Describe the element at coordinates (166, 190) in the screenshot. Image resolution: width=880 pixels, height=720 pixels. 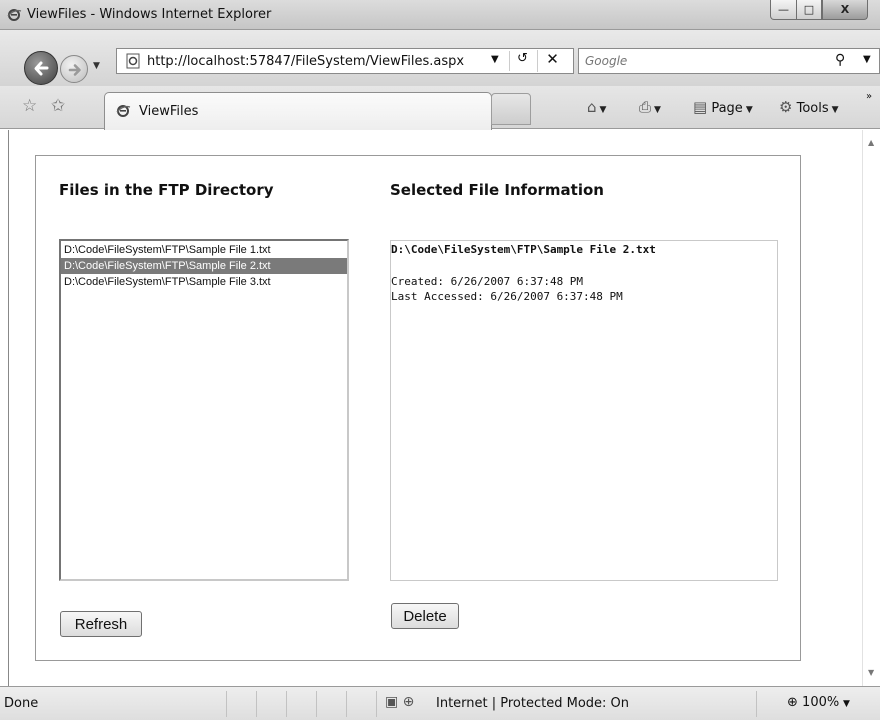
I see `files-heading: Files in the FTP Directory` at that location.